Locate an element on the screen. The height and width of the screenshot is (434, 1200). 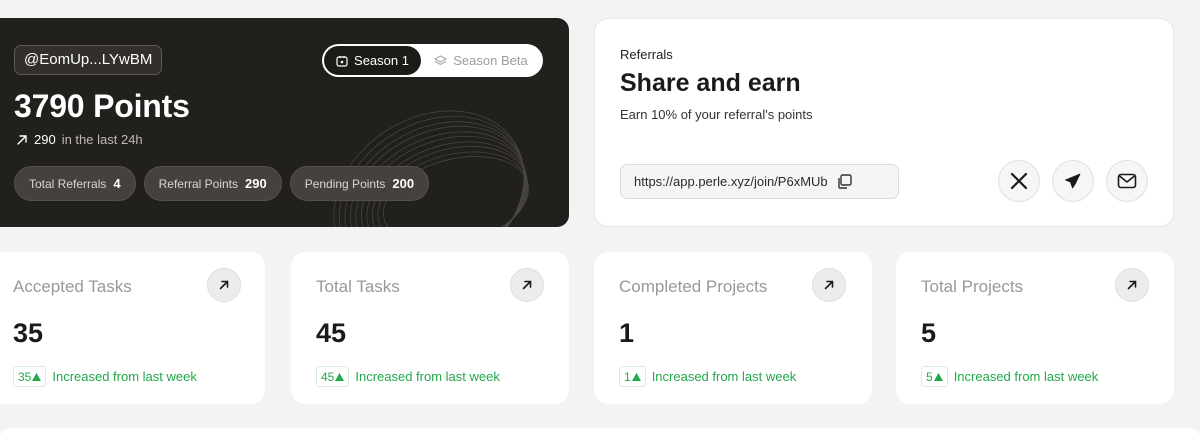
share-telegram-button is located at coordinates (1073, 181).